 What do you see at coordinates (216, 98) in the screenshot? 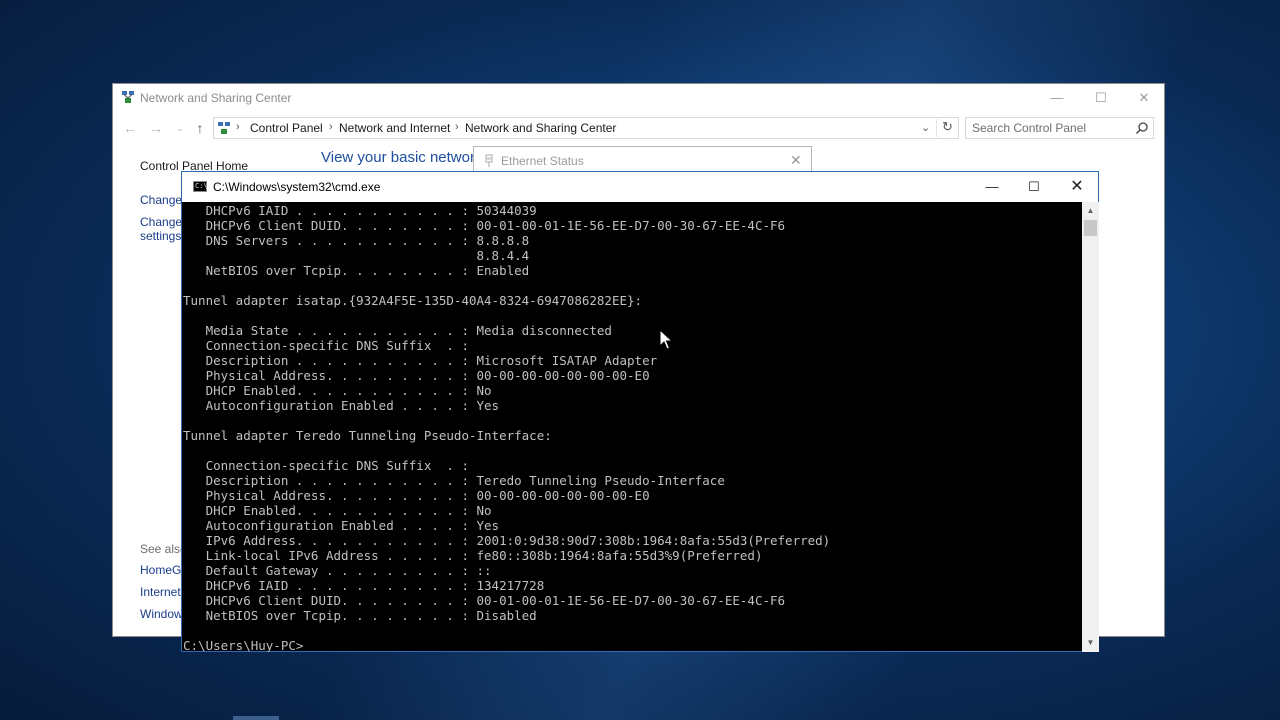
I see `window-title: Network and Sharing Center` at bounding box center [216, 98].